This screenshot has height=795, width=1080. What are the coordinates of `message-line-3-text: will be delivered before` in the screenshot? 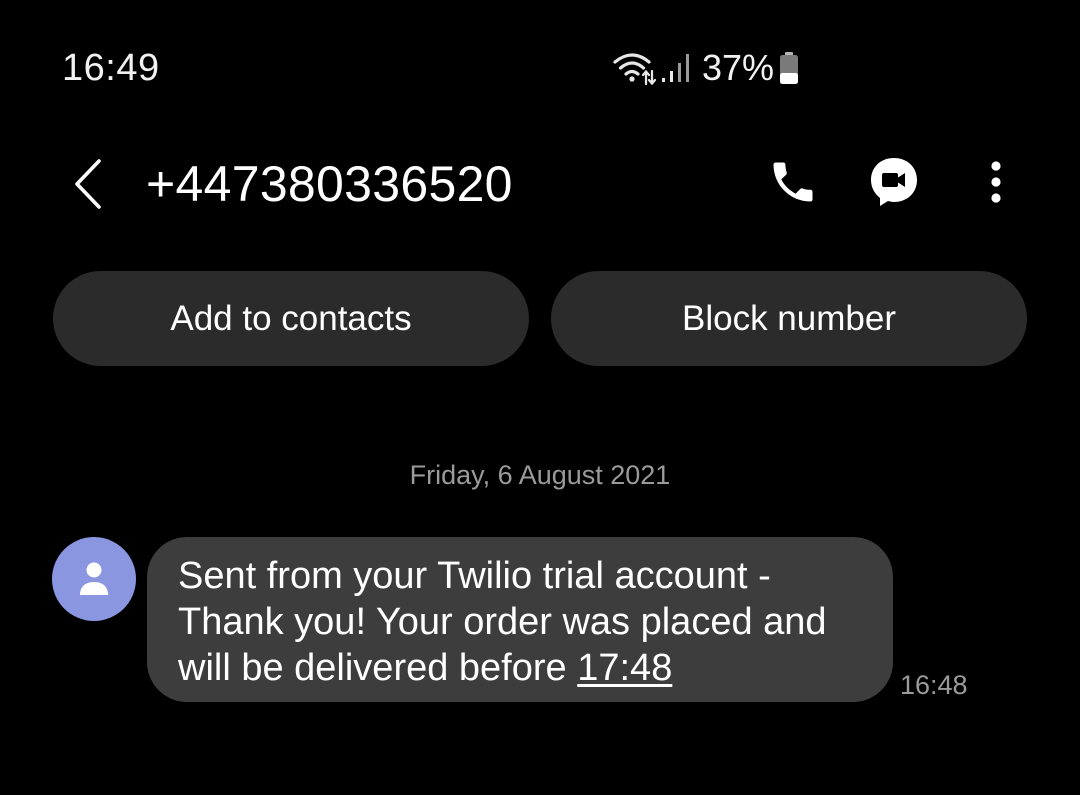 It's located at (378, 668).